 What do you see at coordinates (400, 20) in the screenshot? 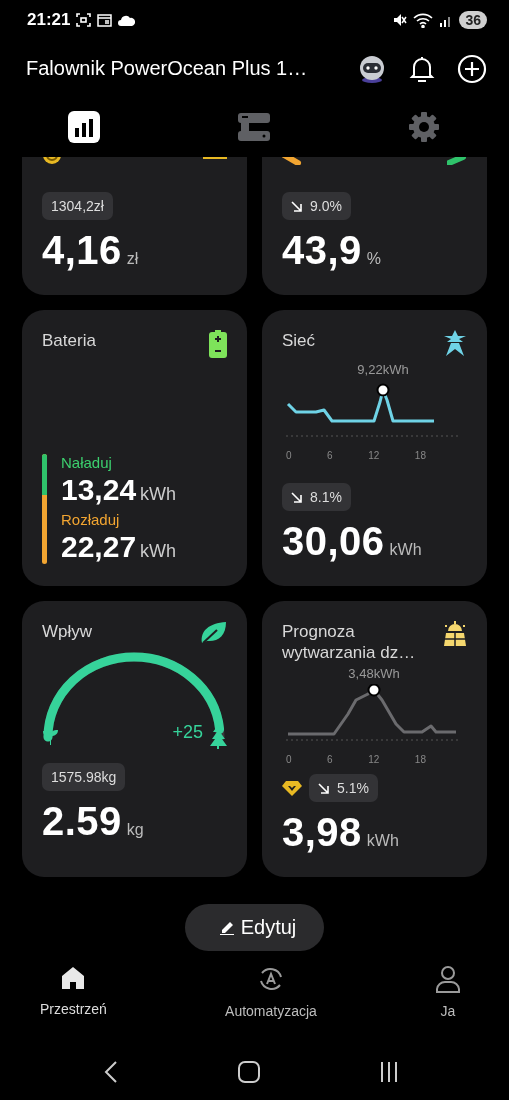
I see `mute-icon` at bounding box center [400, 20].